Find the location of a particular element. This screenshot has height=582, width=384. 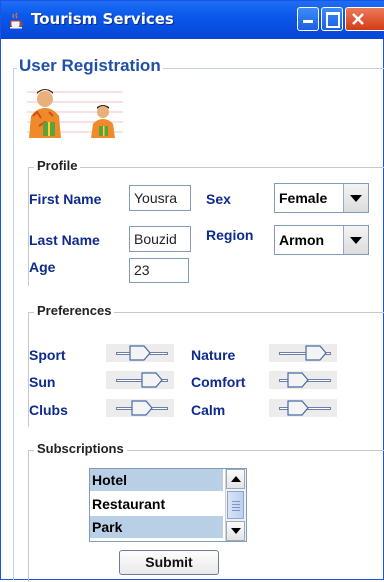

comfort-slider is located at coordinates (303, 380).